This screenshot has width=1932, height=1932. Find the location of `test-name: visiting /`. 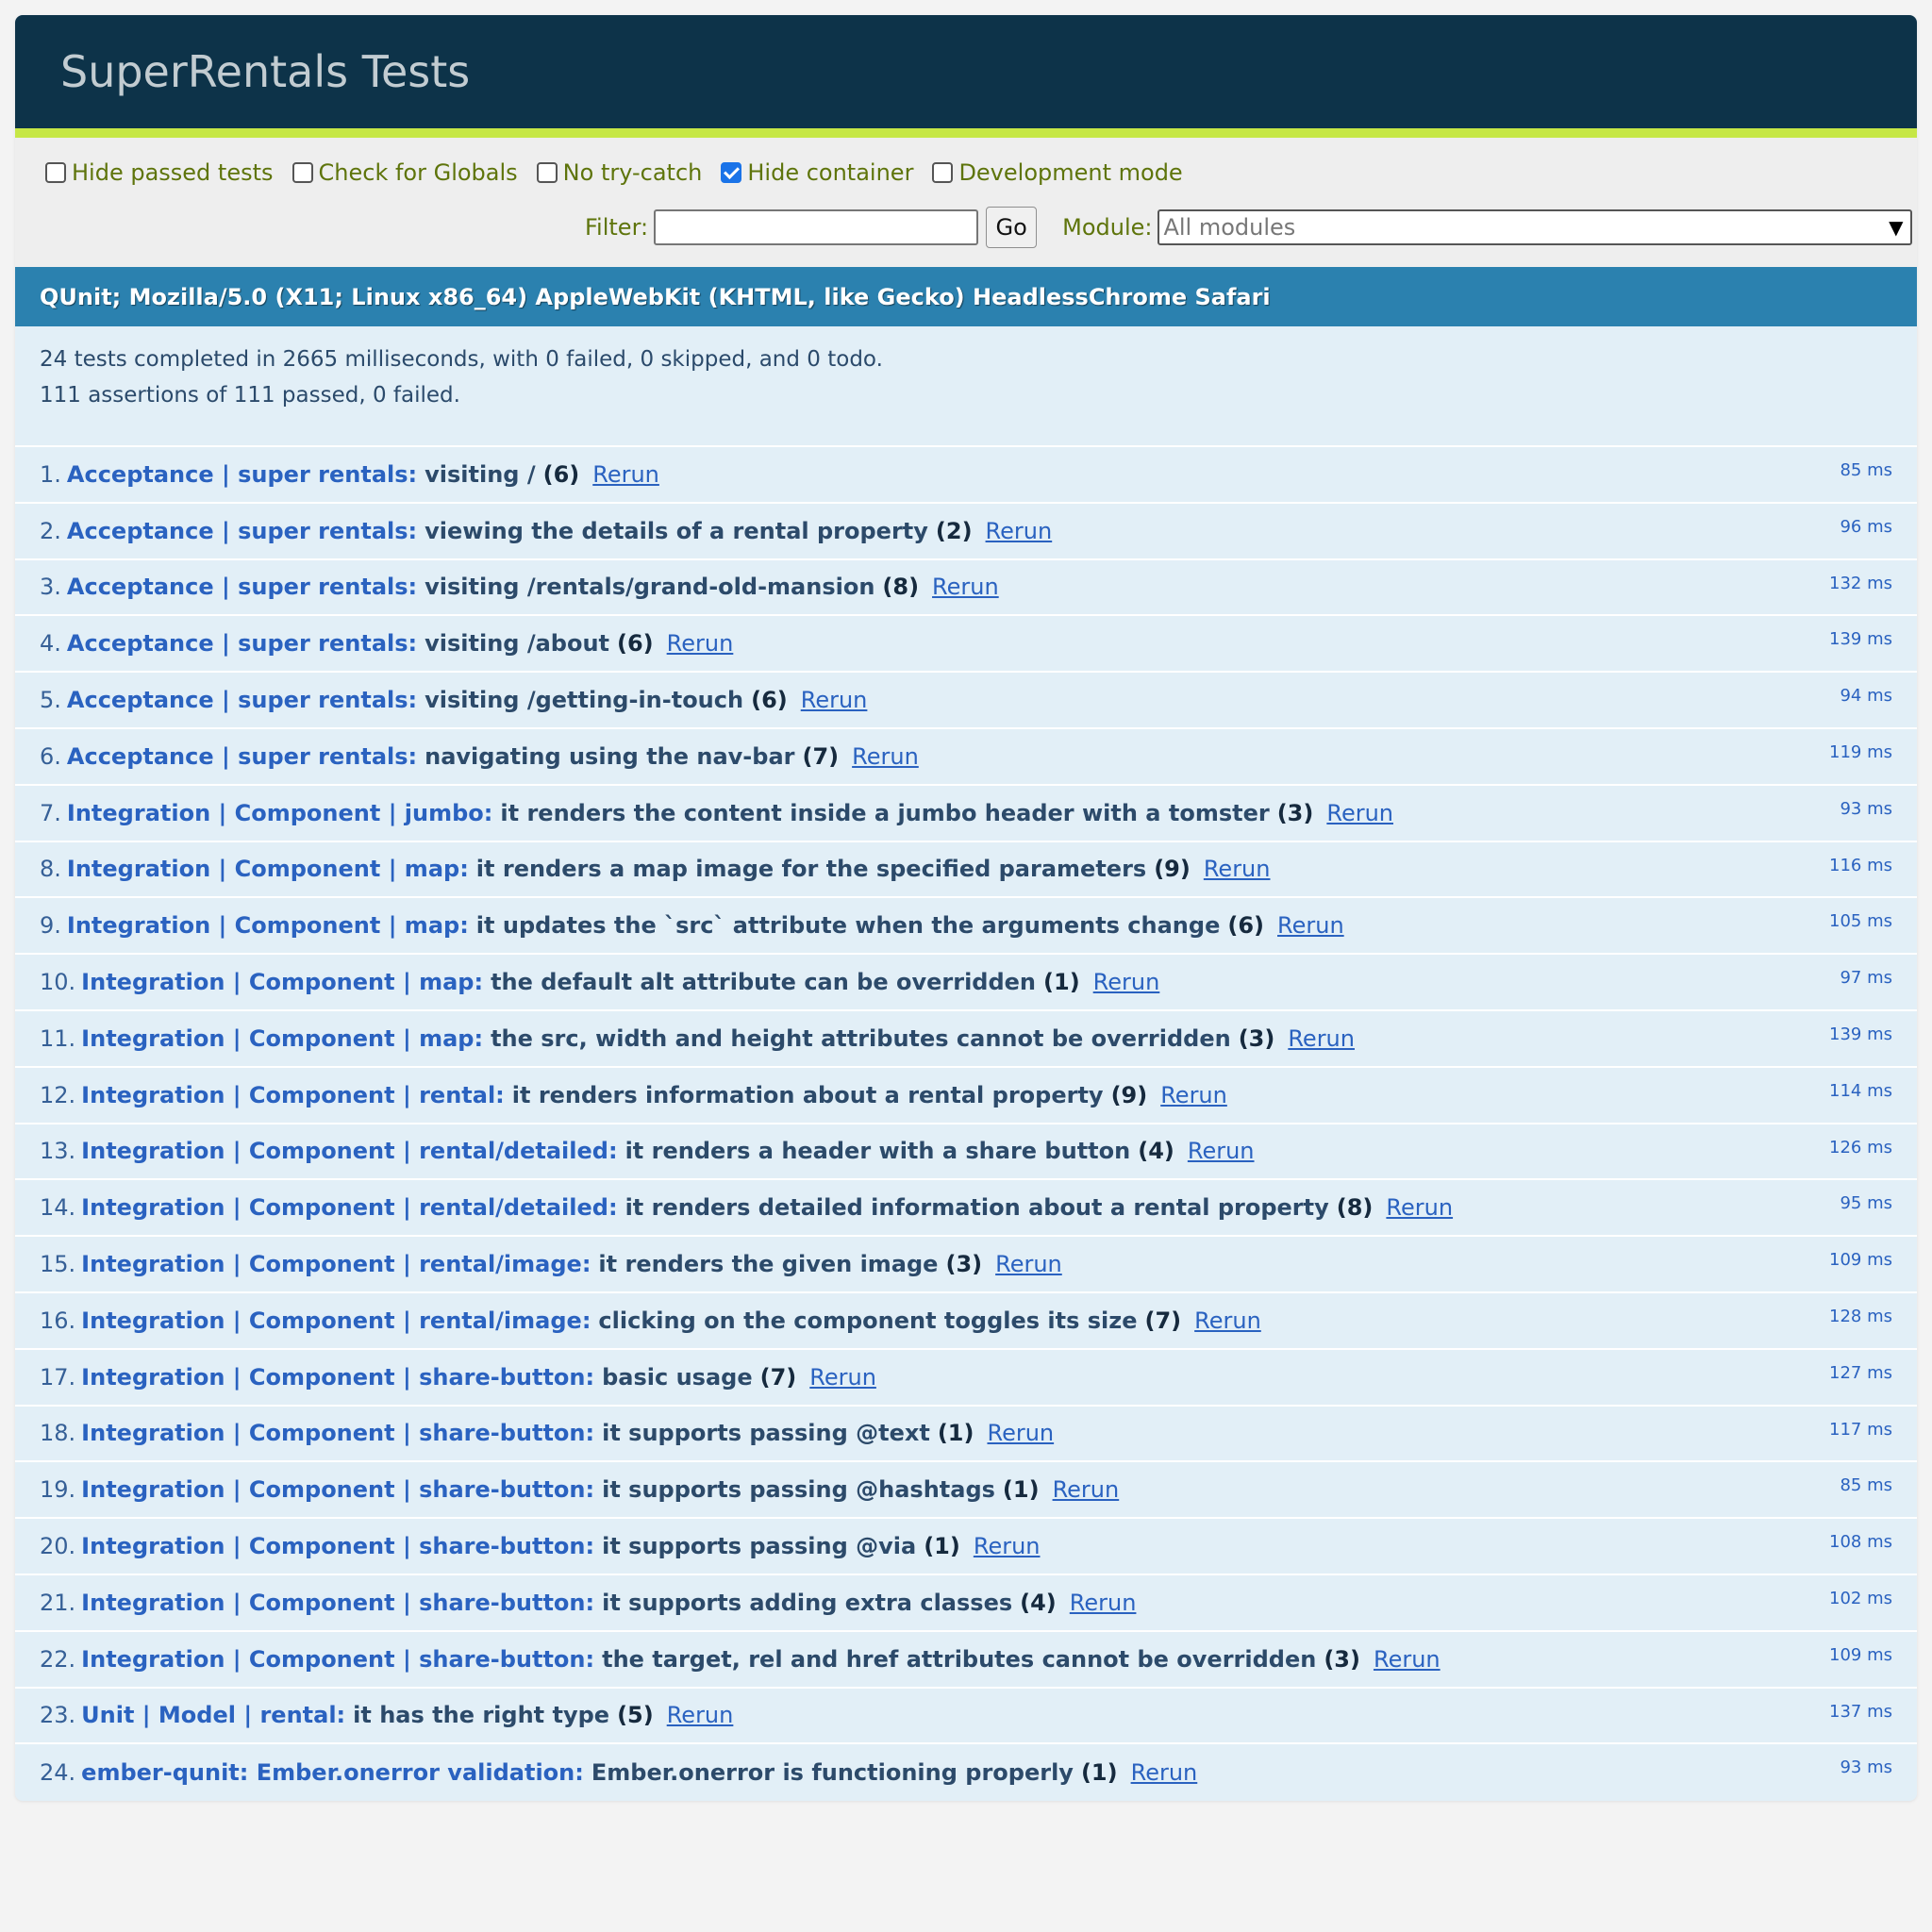

test-name: visiting / is located at coordinates (480, 475).